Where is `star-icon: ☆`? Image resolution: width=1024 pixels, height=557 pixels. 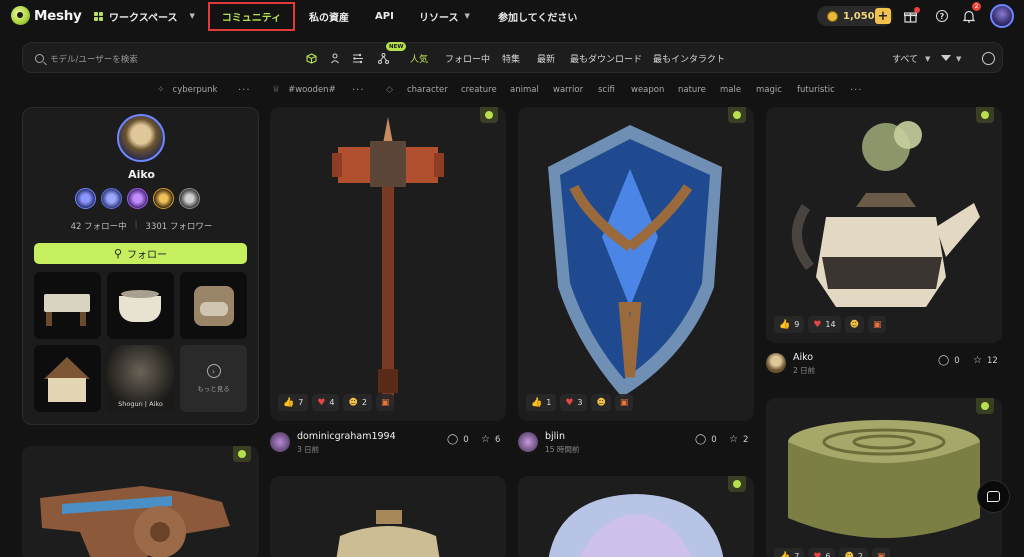 star-icon: ☆ is located at coordinates (733, 439).